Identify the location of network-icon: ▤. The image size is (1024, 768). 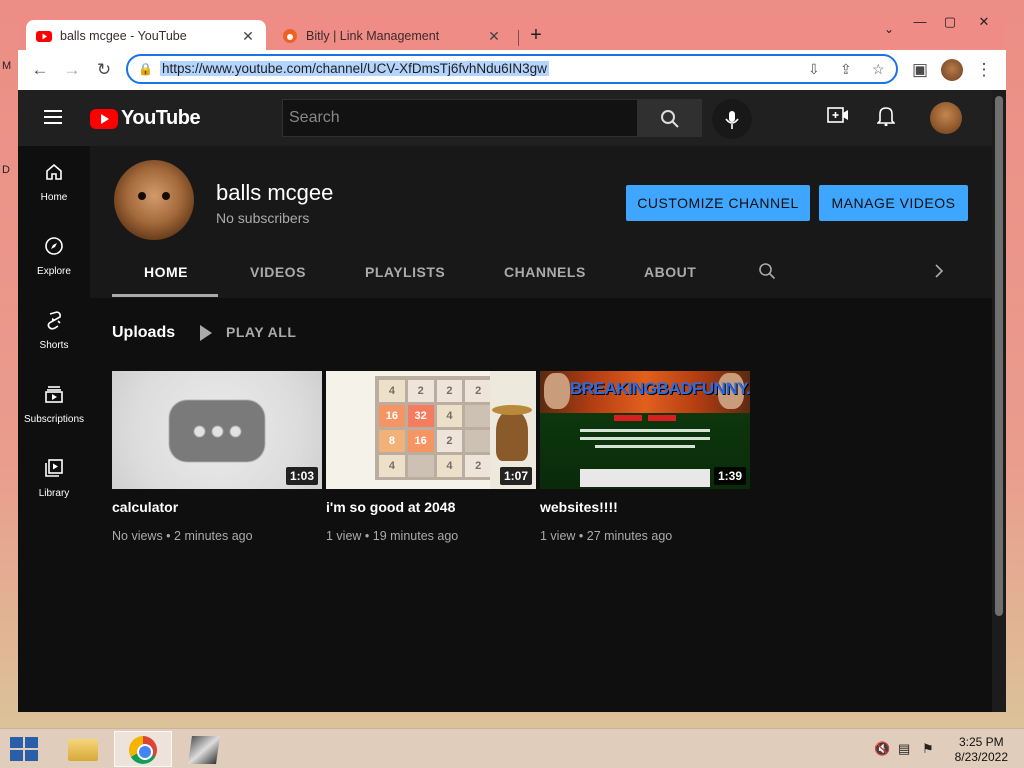
(904, 749).